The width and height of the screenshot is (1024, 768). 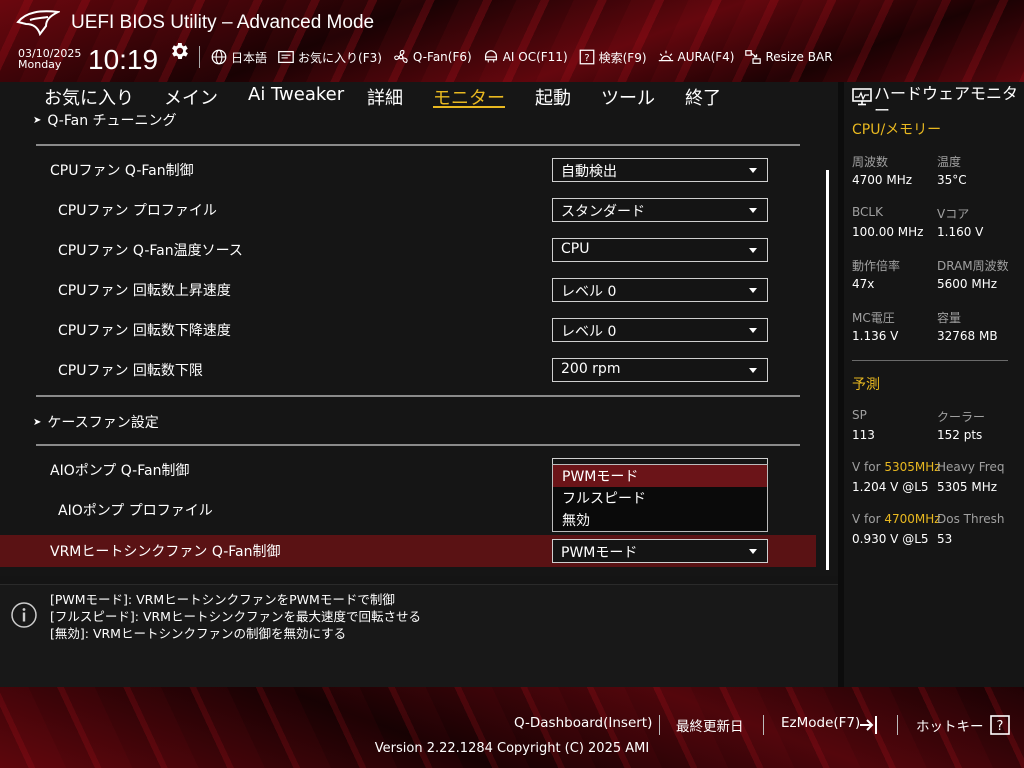 What do you see at coordinates (490, 56) in the screenshot?
I see `ai-oc-icon` at bounding box center [490, 56].